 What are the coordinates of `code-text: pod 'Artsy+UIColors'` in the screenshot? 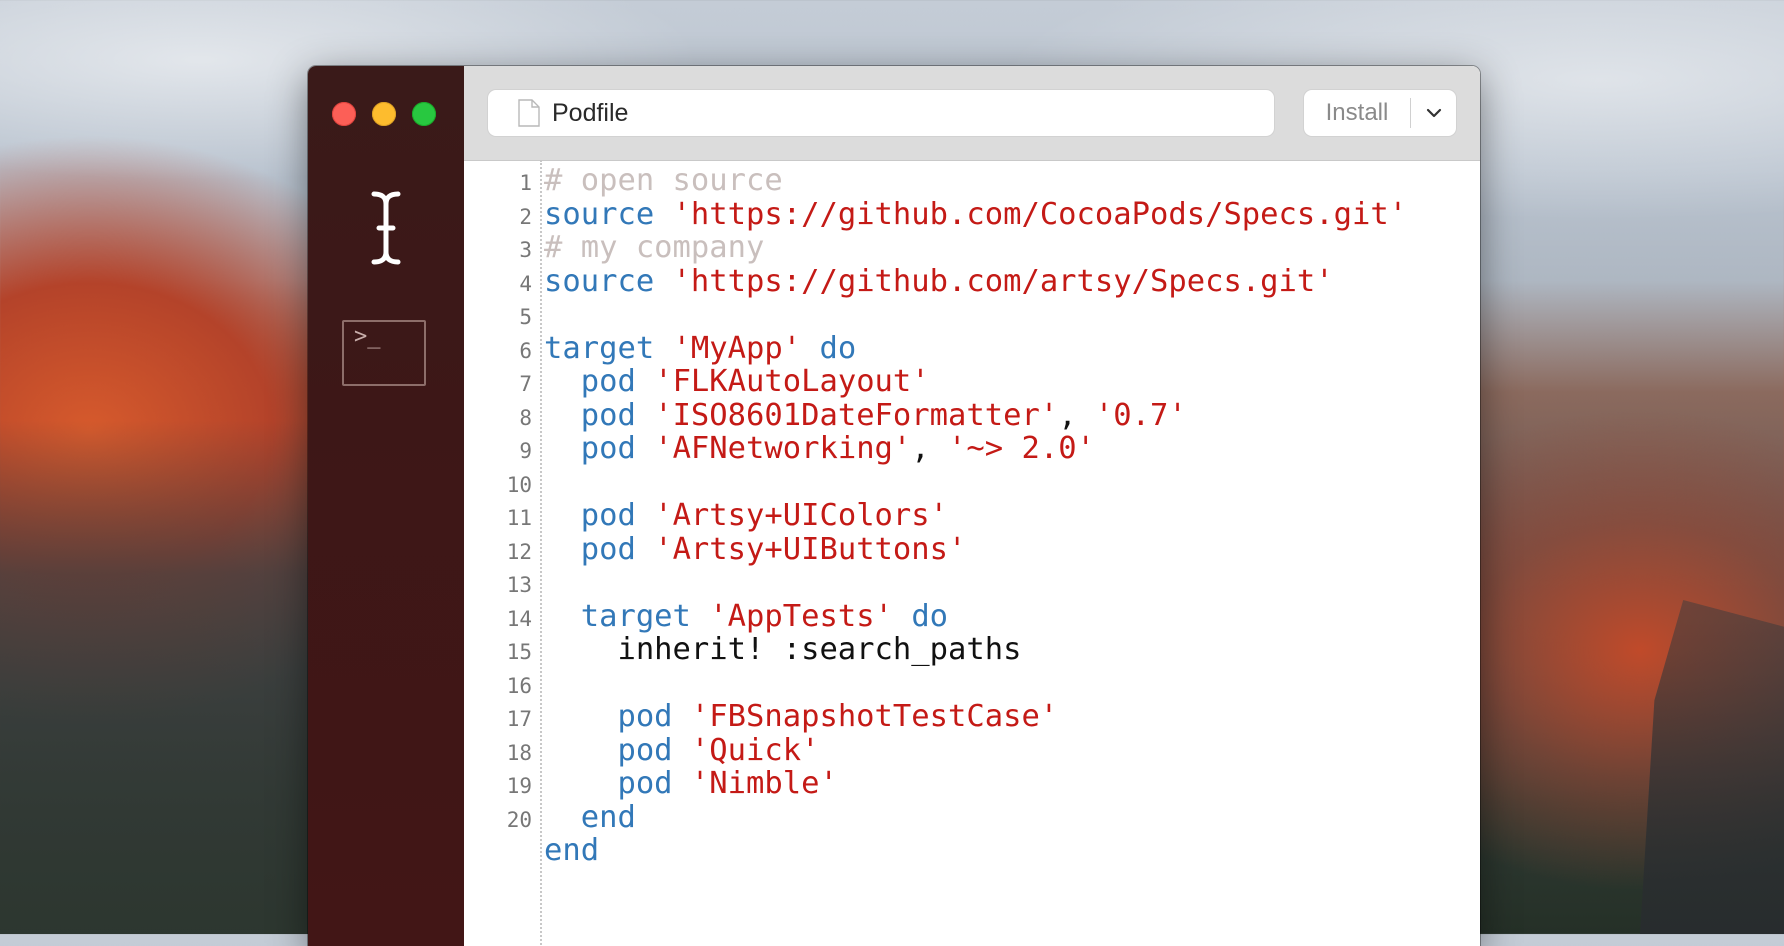 It's located at (746, 516).